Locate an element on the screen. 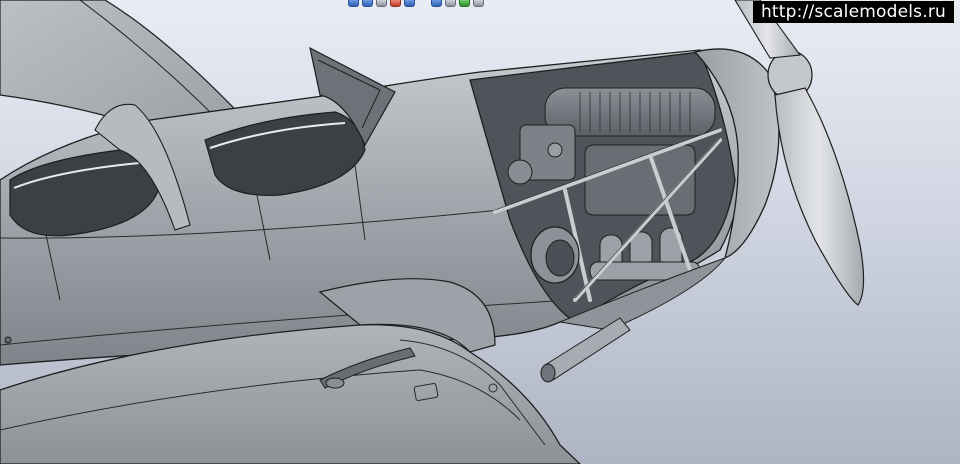  fuel-filler-cap is located at coordinates (335, 383).